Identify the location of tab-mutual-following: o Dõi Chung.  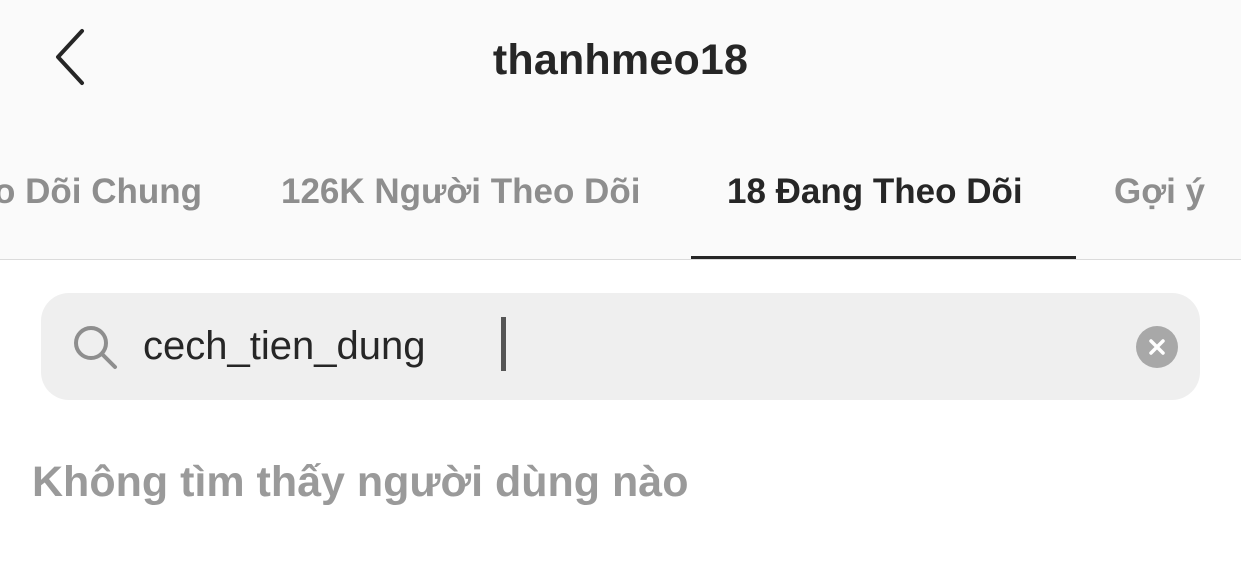
(101, 192).